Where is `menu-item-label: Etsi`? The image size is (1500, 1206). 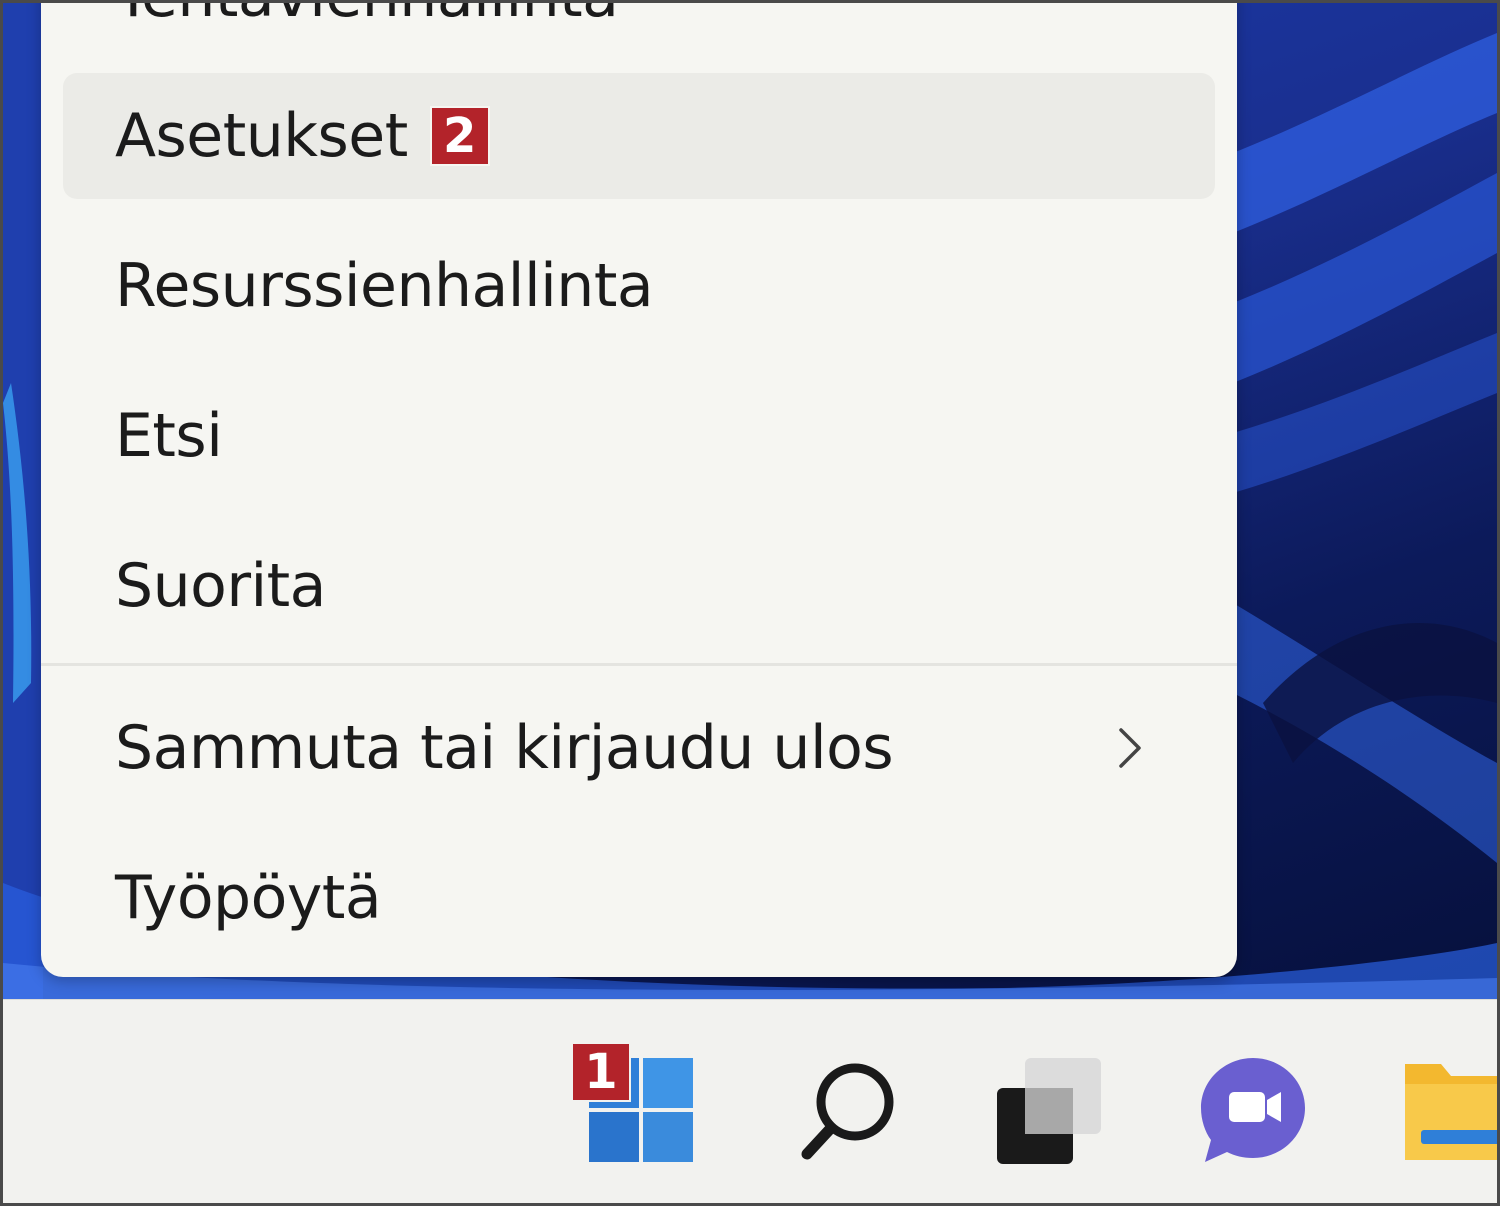
menu-item-label: Etsi is located at coordinates (169, 436).